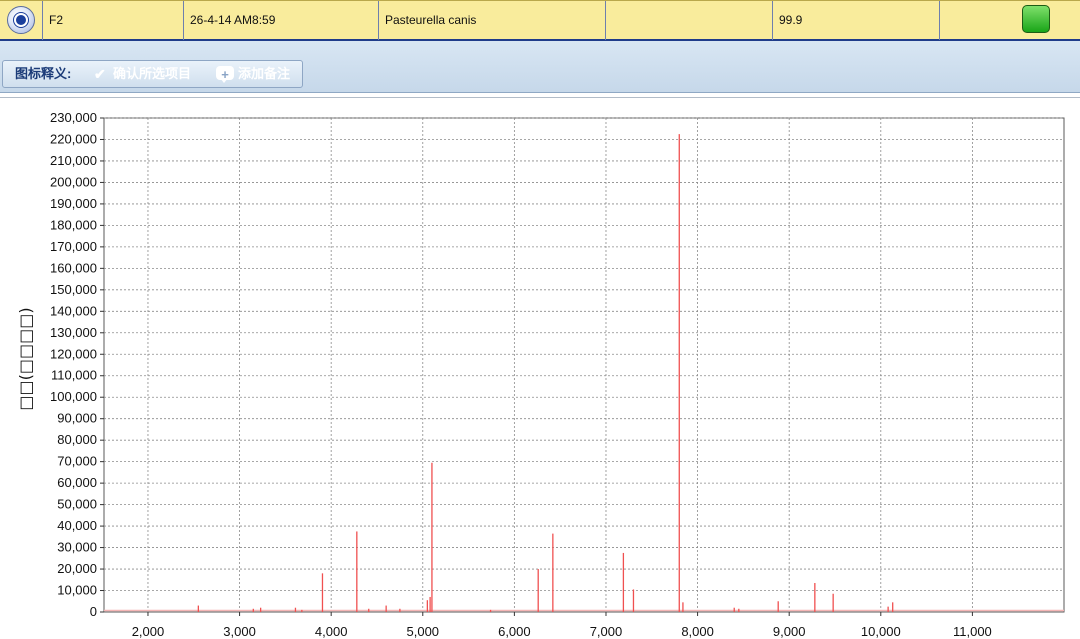 The image size is (1080, 639). Describe the element at coordinates (856, 20) in the screenshot. I see `score-cell: 99.9` at that location.